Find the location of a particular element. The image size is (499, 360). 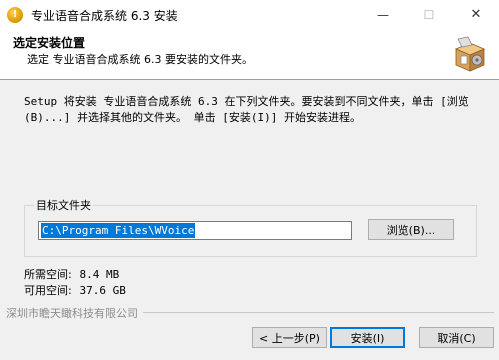

minimize-button: — is located at coordinates (383, 15).